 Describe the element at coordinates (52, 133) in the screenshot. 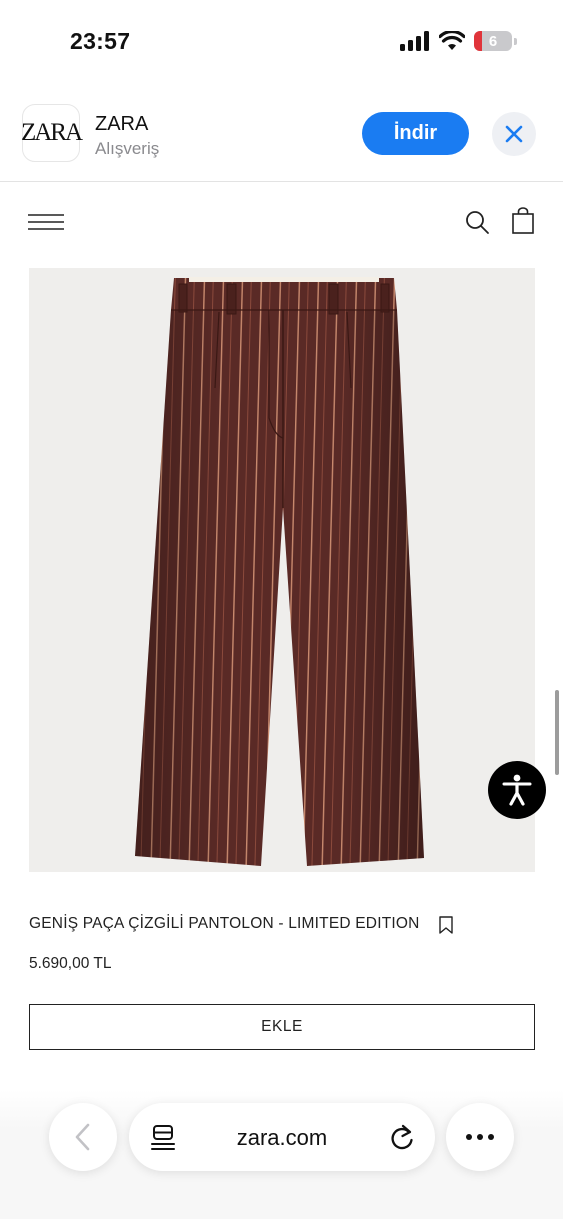

I see `zara-app-logo: ZARA` at that location.